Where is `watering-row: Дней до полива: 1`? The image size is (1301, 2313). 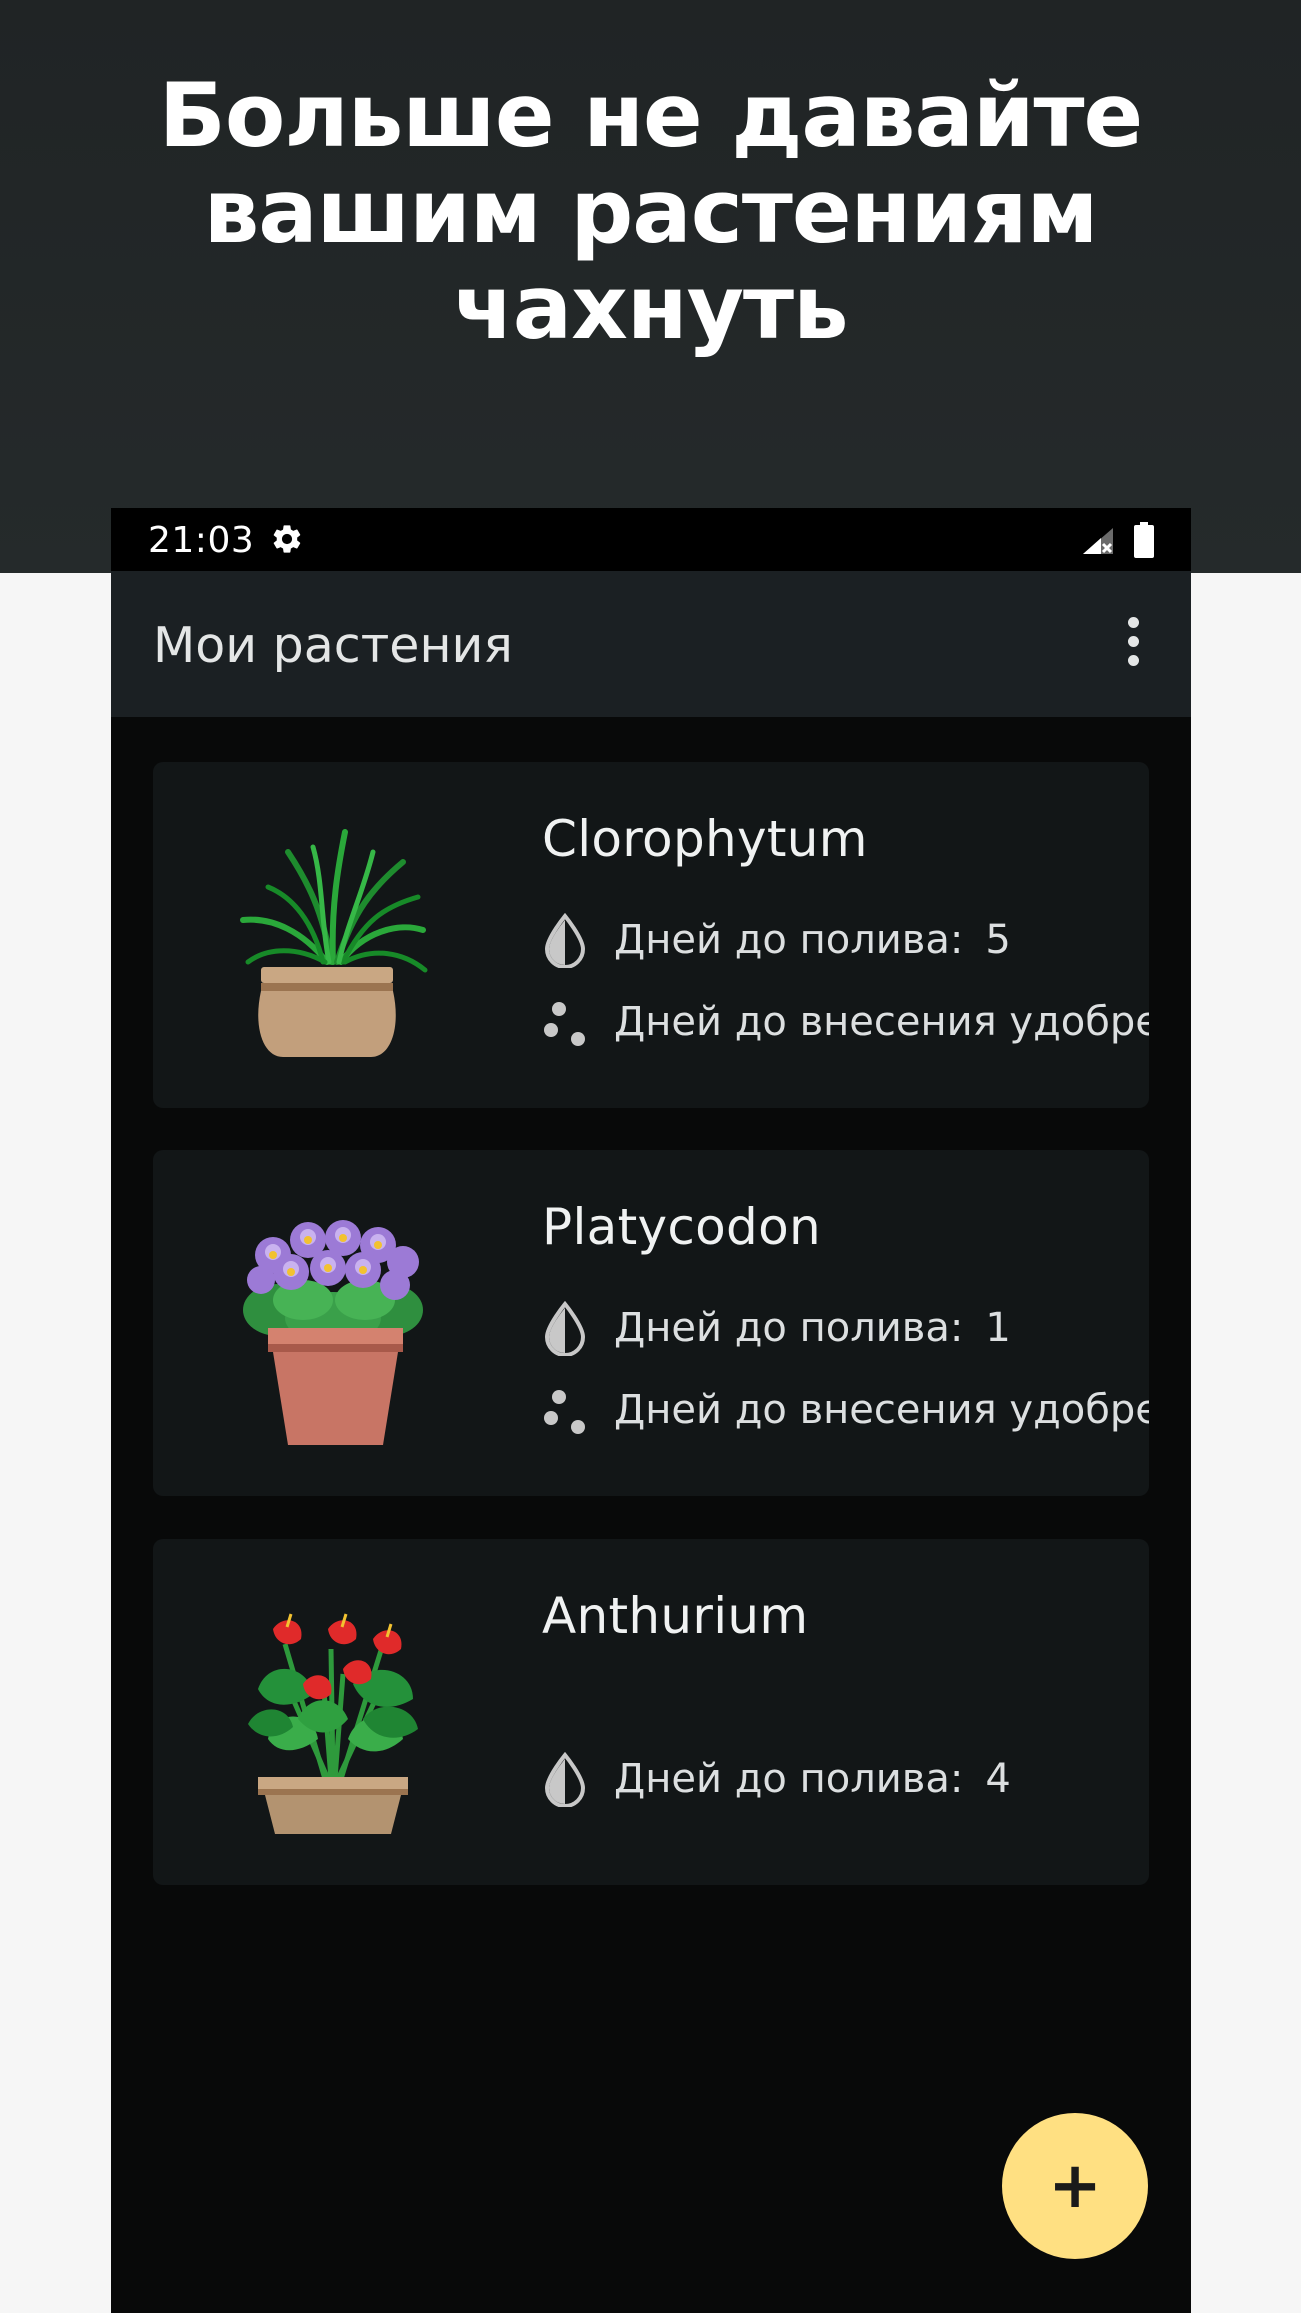 watering-row: Дней до полива: 1 is located at coordinates (776, 1328).